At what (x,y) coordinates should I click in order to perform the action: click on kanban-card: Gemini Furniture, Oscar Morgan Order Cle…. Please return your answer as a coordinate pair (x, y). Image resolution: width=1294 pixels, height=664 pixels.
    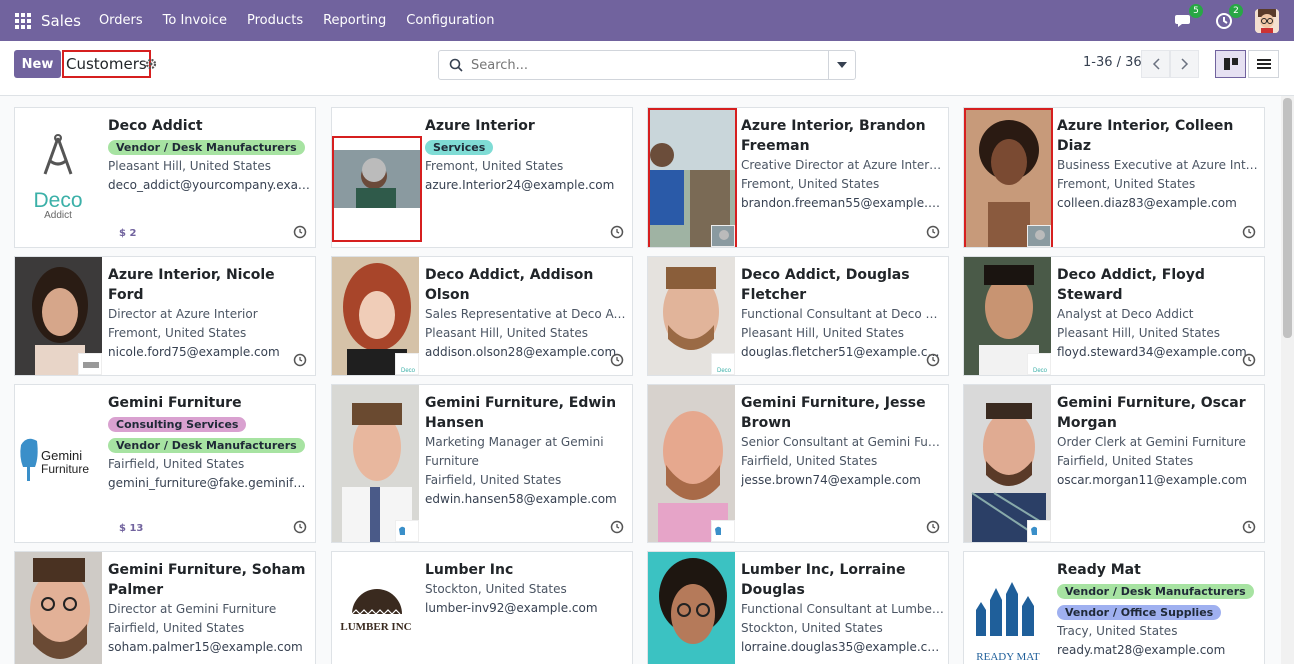
    Looking at the image, I should click on (1114, 463).